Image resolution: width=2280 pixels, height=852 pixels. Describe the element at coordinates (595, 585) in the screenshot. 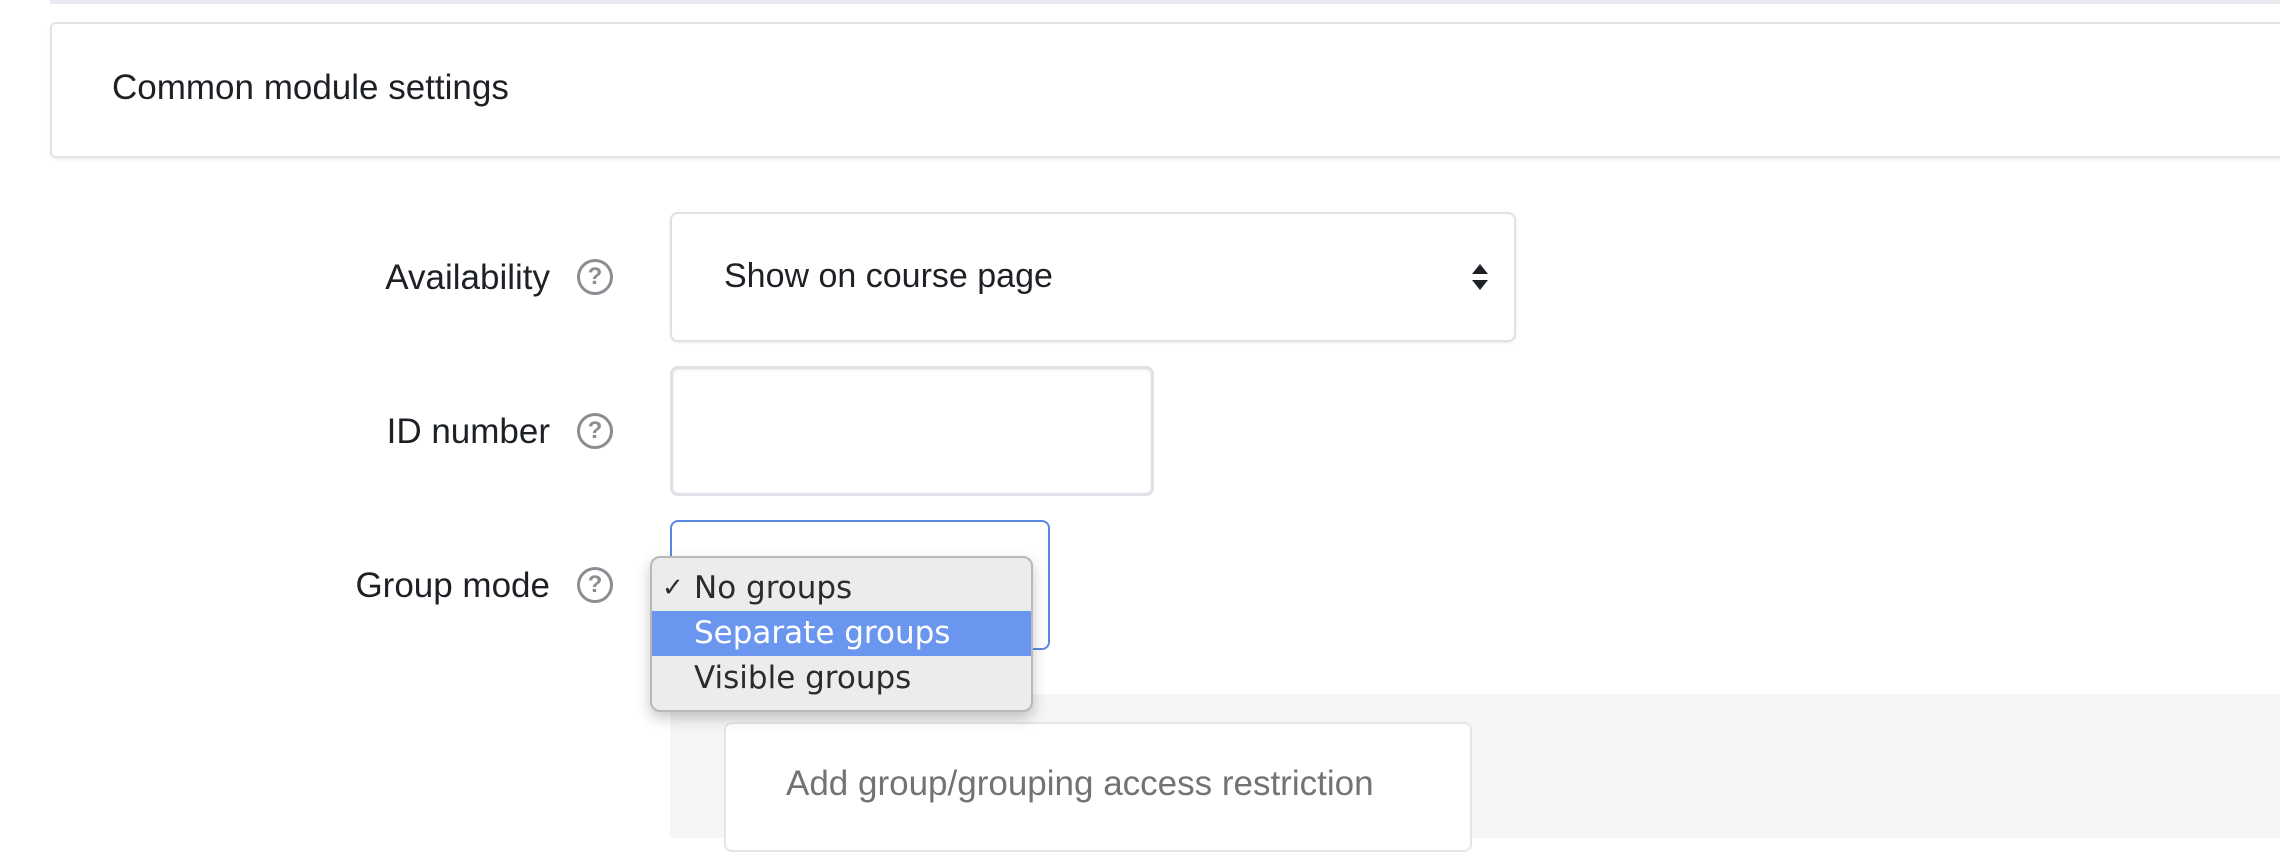

I see `group-mode-help-icon: ?` at that location.